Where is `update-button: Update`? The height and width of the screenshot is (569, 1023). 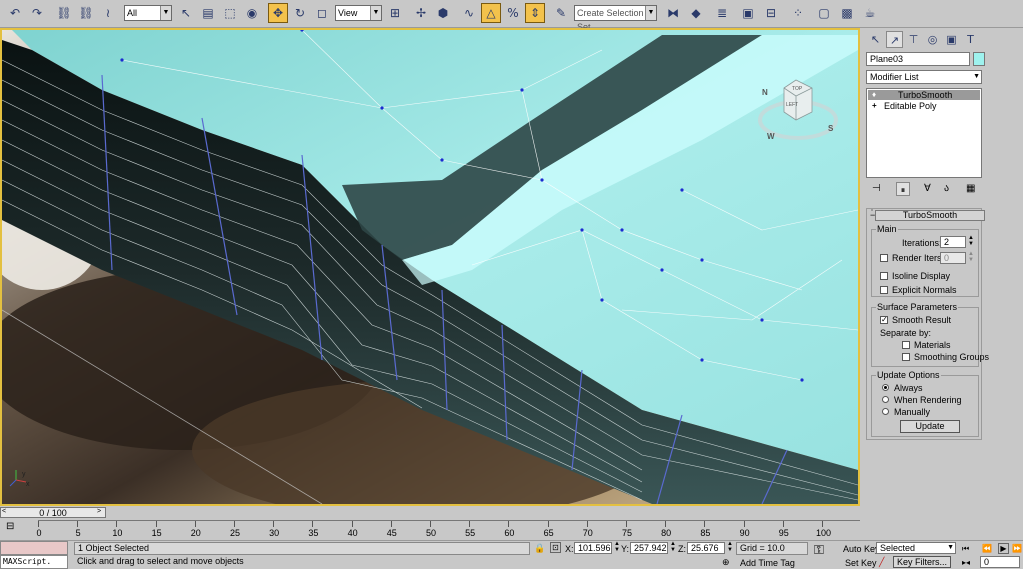 update-button: Update is located at coordinates (930, 426).